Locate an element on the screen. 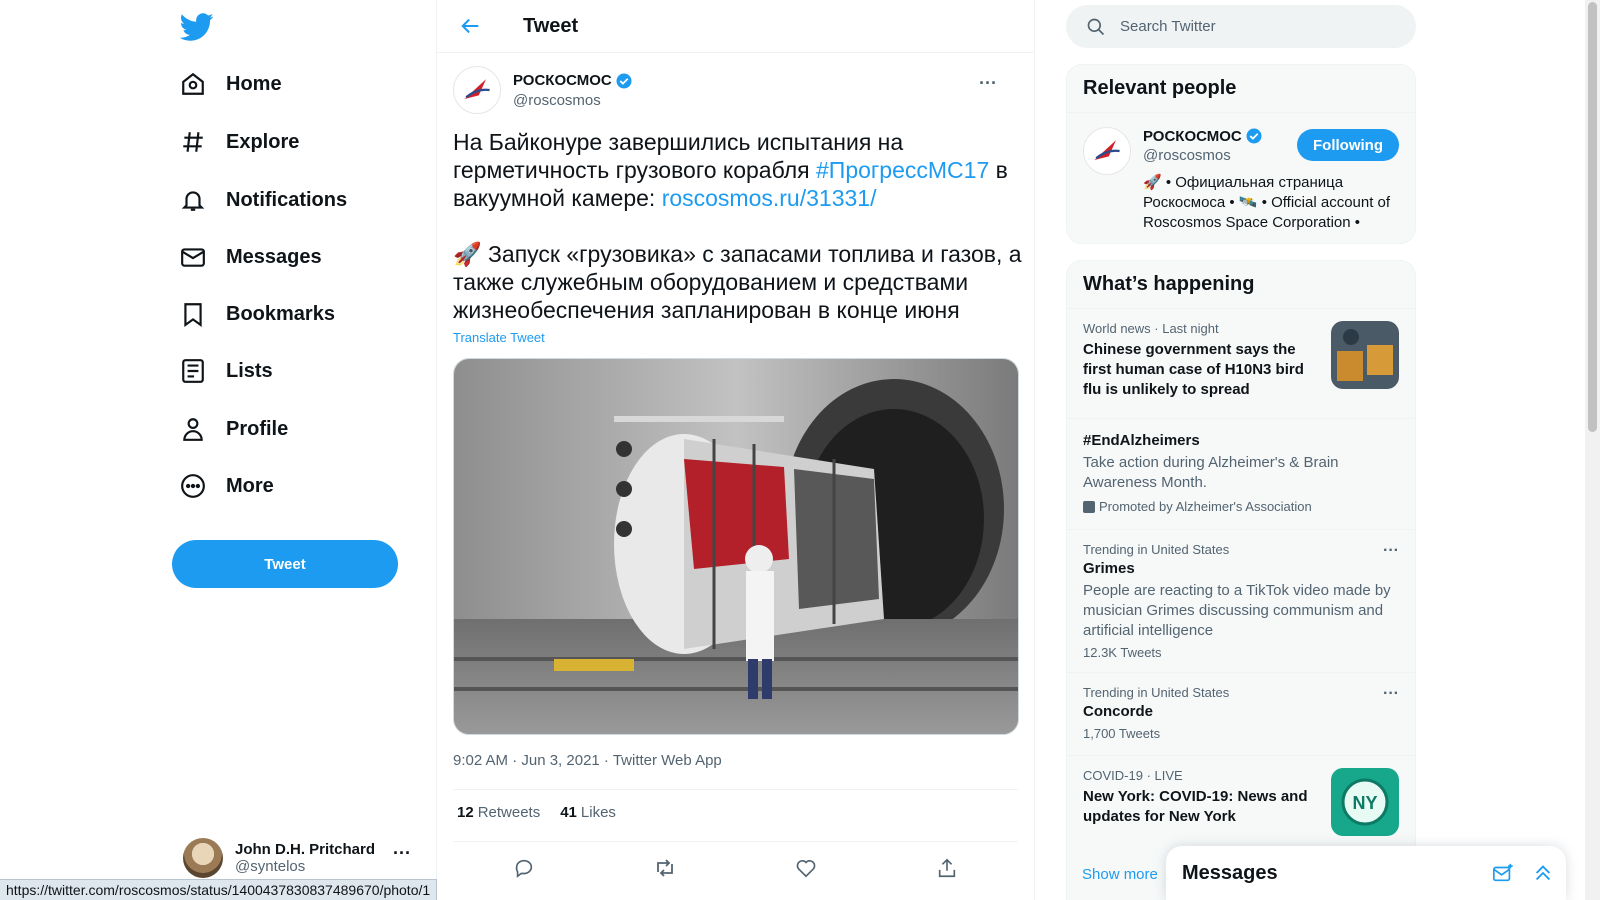  tweet-actions is located at coordinates (735, 868).